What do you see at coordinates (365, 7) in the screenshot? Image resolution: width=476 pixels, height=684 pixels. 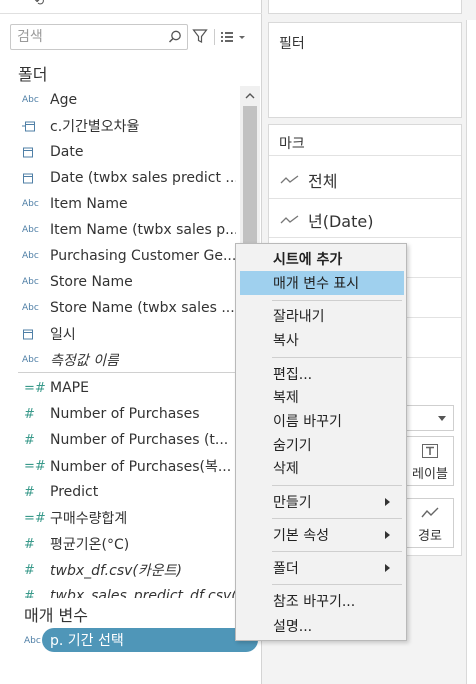 I see `pages-card` at bounding box center [365, 7].